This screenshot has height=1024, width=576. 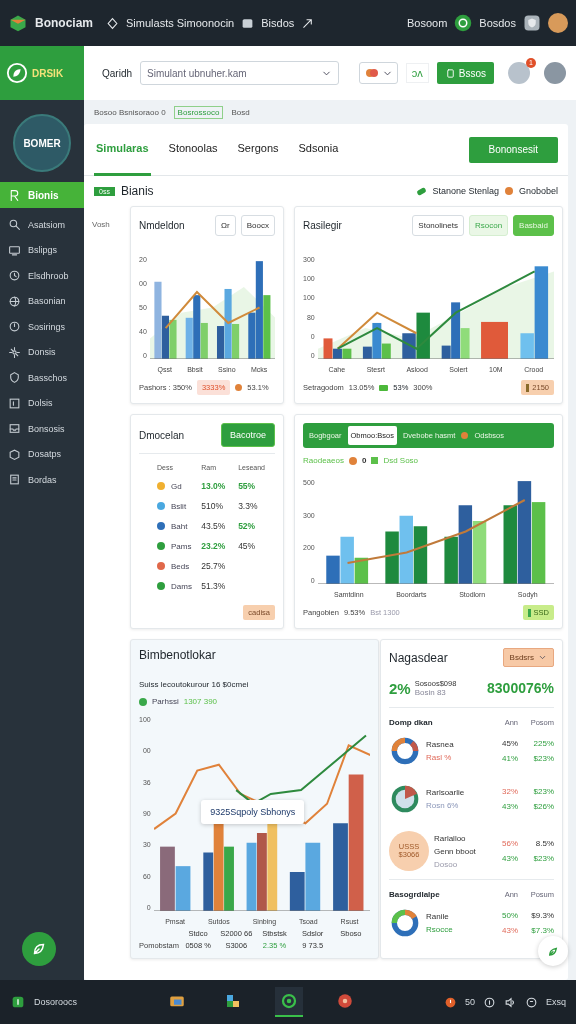 What do you see at coordinates (543, 743) in the screenshot?
I see `table-cell-text: 225%` at bounding box center [543, 743].